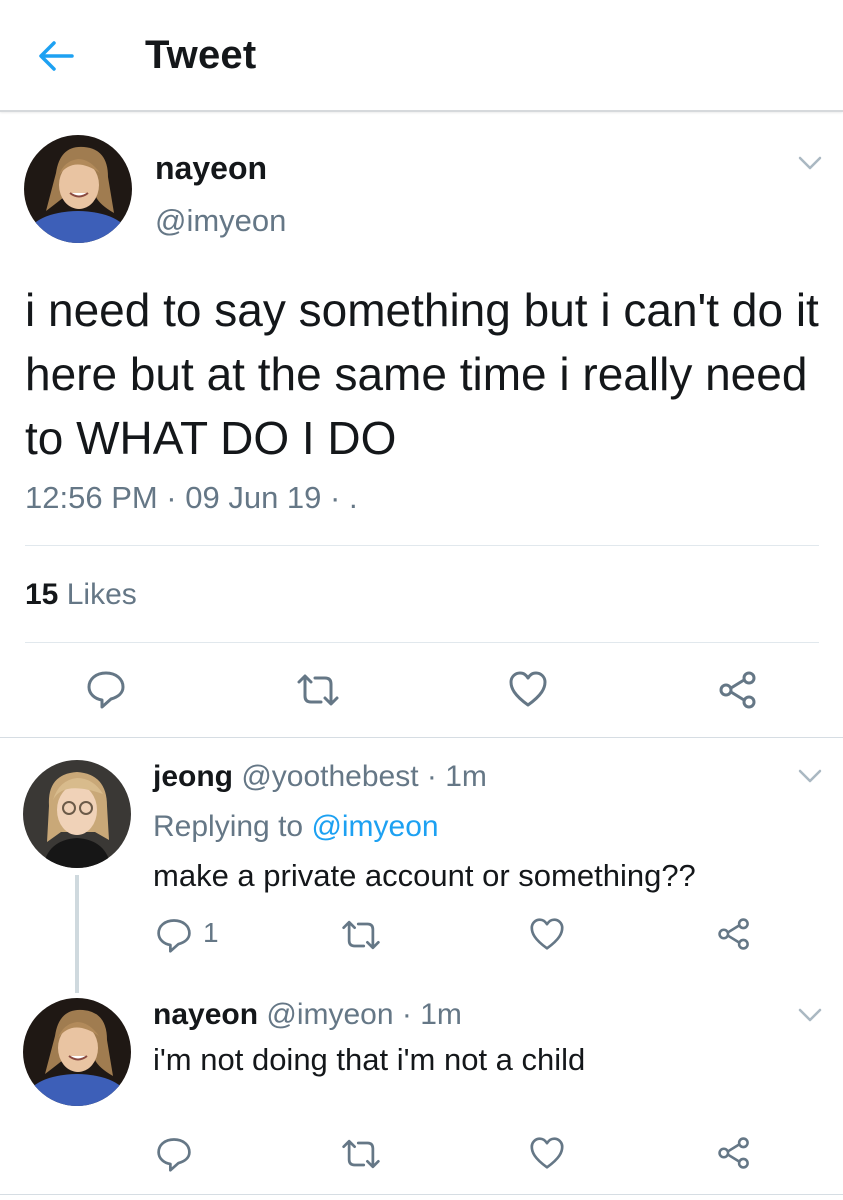 The height and width of the screenshot is (1200, 843). I want to click on reply-text: make a private account or something??, so click(424, 875).